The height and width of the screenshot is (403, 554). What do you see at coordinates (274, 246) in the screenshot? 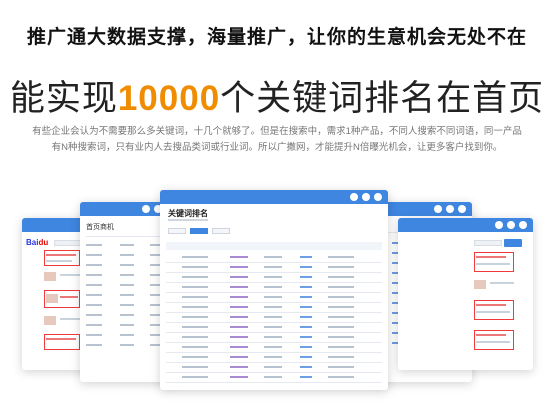
I see `table-header` at bounding box center [274, 246].